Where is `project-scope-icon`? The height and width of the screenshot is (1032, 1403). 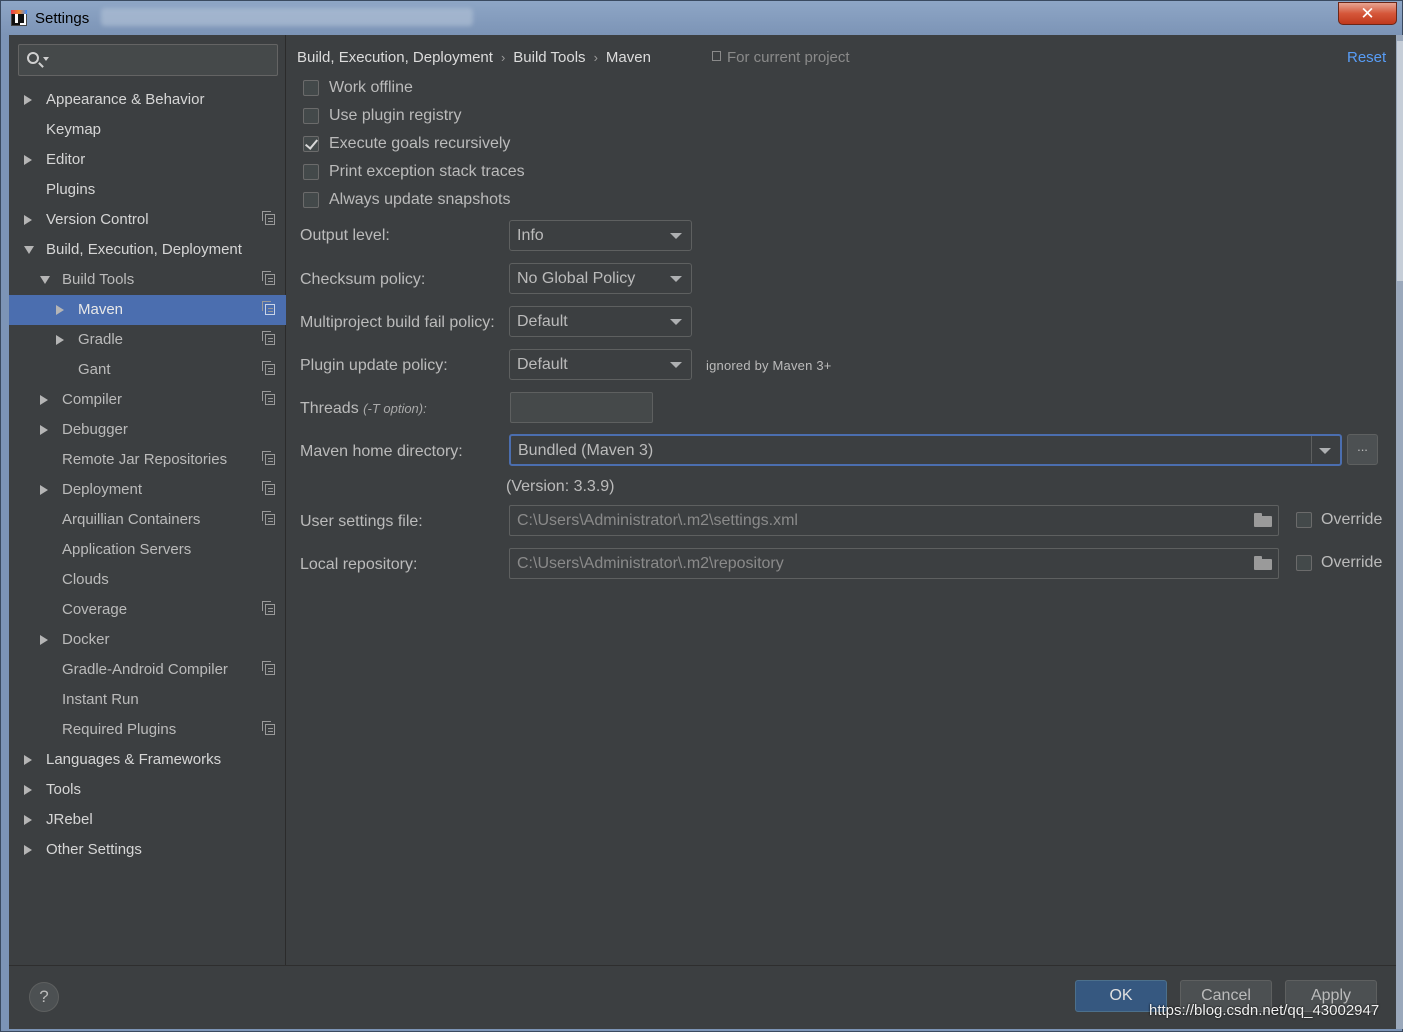 project-scope-icon is located at coordinates (716, 56).